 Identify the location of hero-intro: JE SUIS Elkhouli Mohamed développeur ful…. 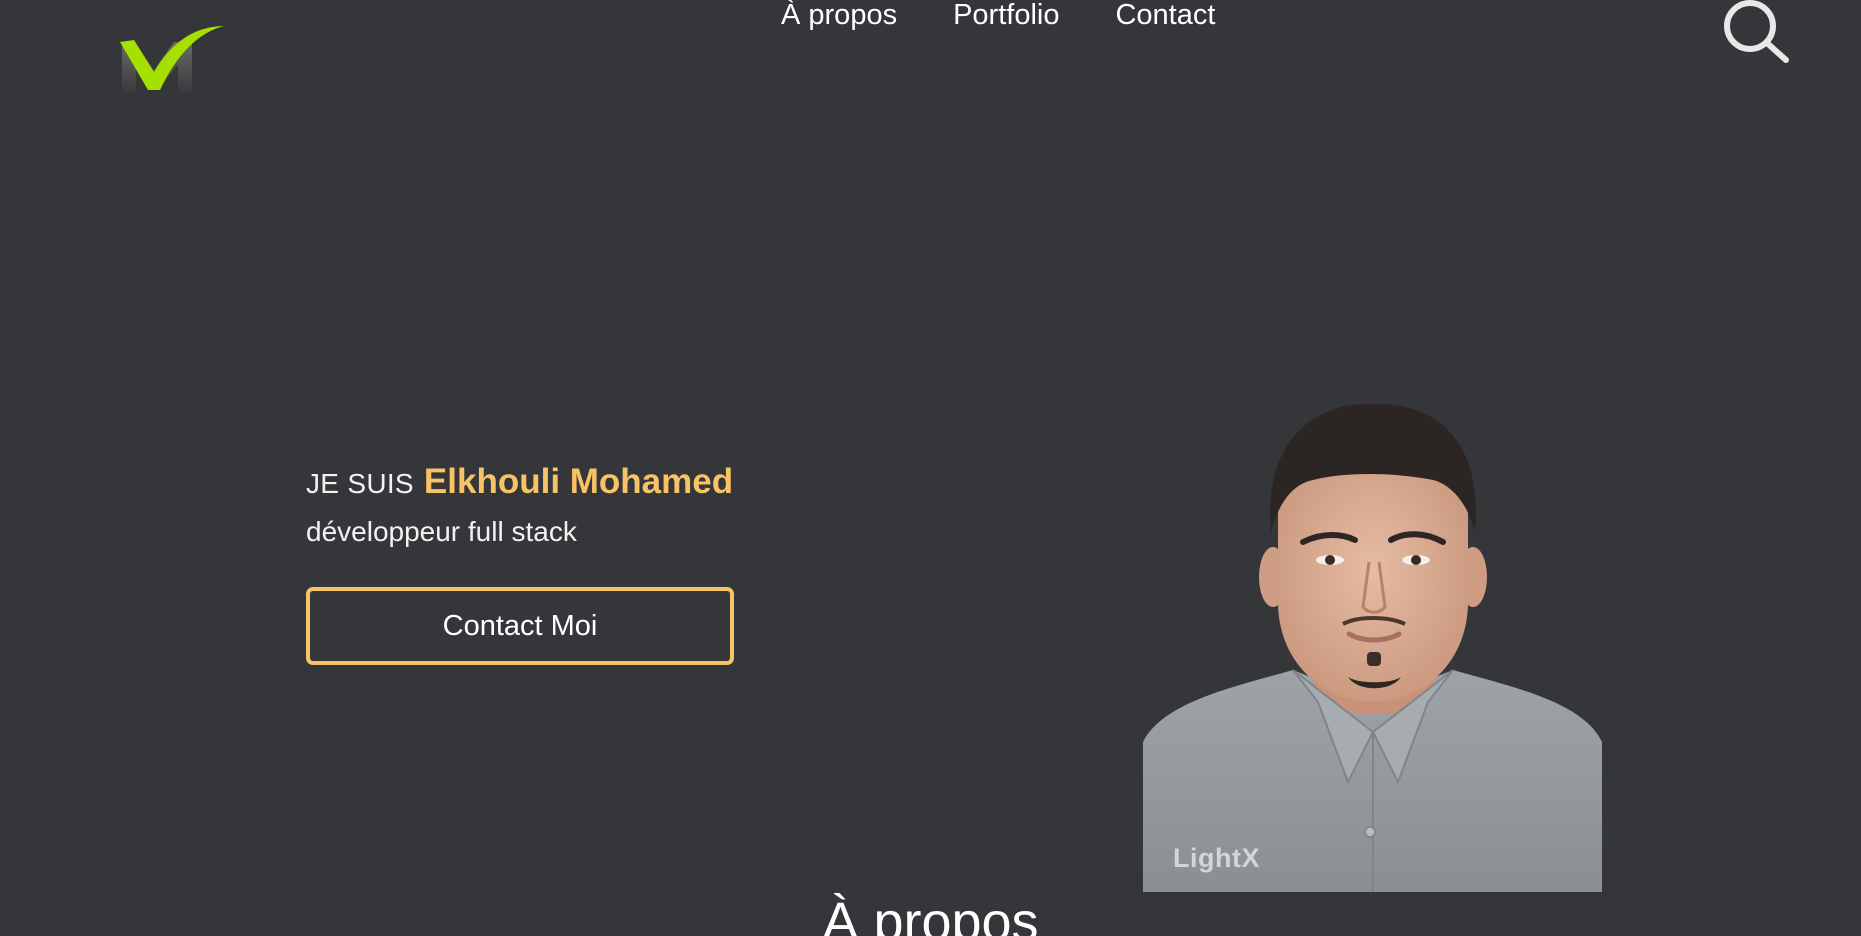
(556, 505).